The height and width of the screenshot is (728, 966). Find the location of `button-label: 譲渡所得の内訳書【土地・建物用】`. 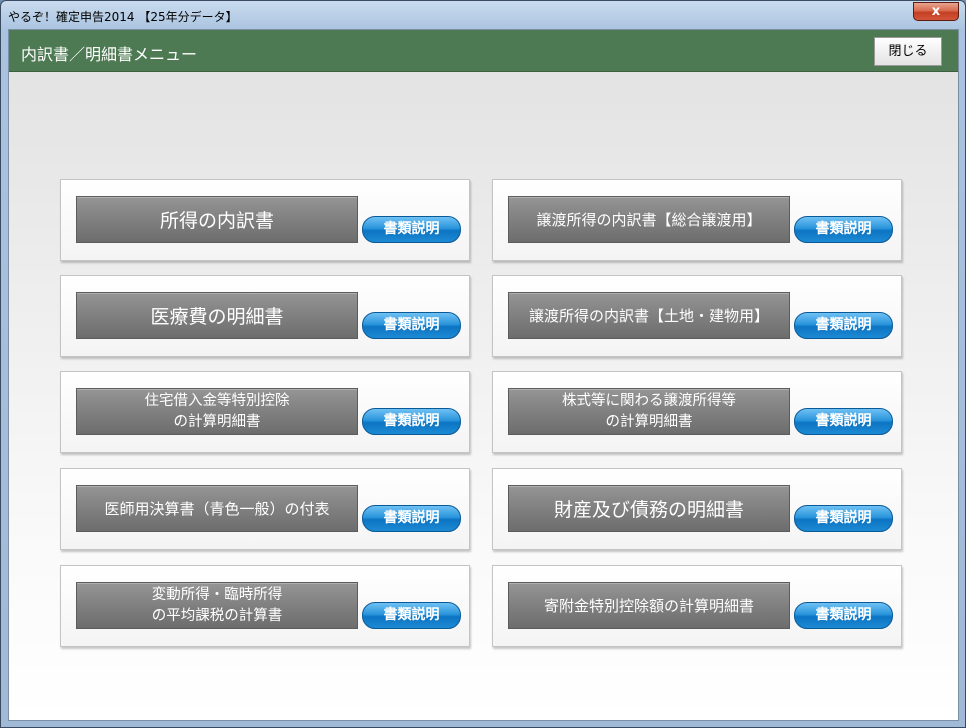

button-label: 譲渡所得の内訳書【土地・建物用】 is located at coordinates (648, 316).